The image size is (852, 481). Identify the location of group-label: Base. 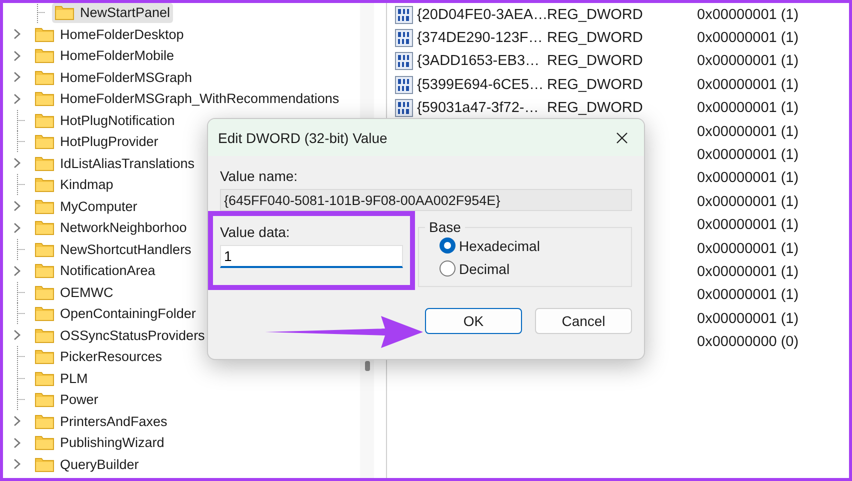
(445, 227).